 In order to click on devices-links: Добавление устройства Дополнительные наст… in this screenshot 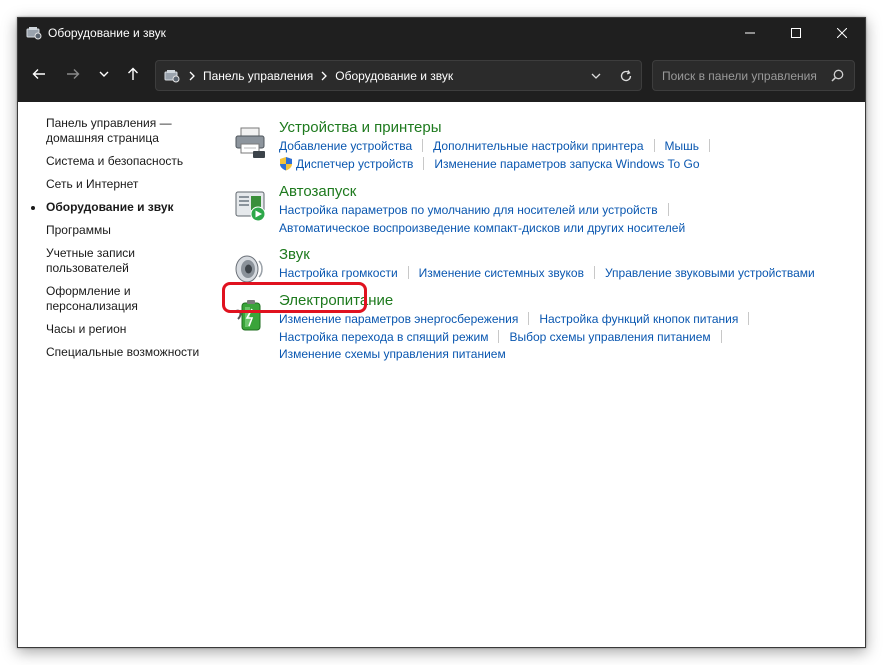, I will do `click(566, 155)`.